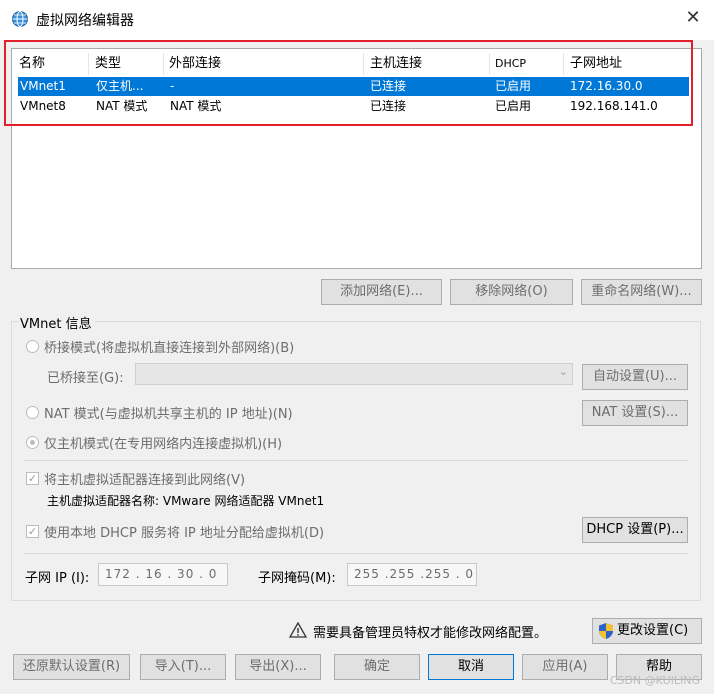 Image resolution: width=714 pixels, height=694 pixels. I want to click on ok-button: 确定, so click(377, 667).